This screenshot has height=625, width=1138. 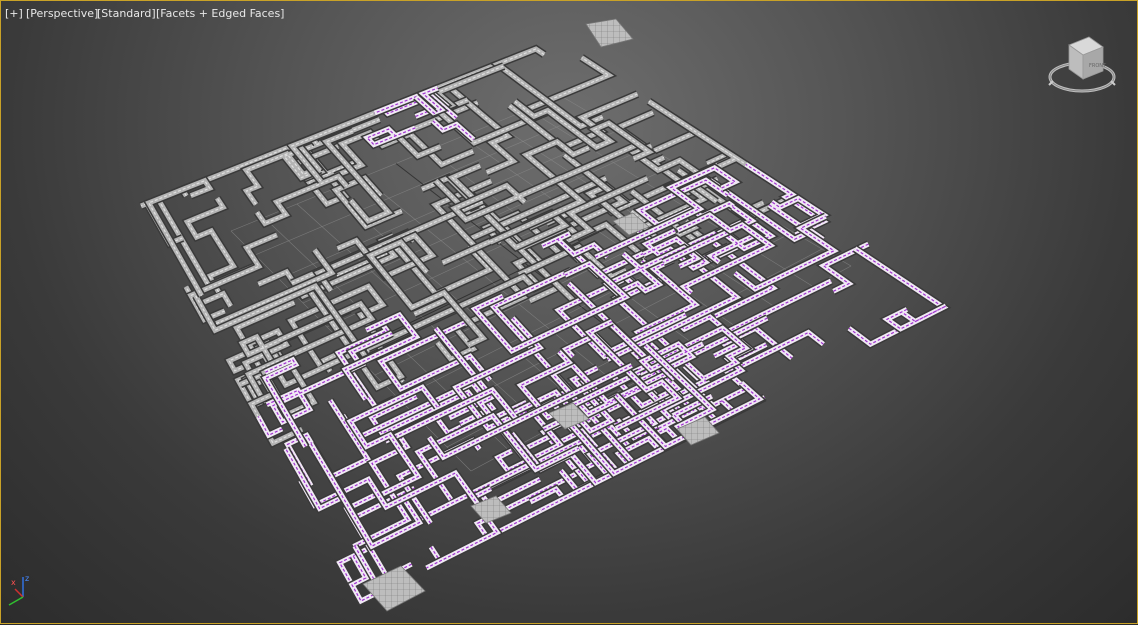 What do you see at coordinates (13, 582) in the screenshot?
I see `axis-x-label: x` at bounding box center [13, 582].